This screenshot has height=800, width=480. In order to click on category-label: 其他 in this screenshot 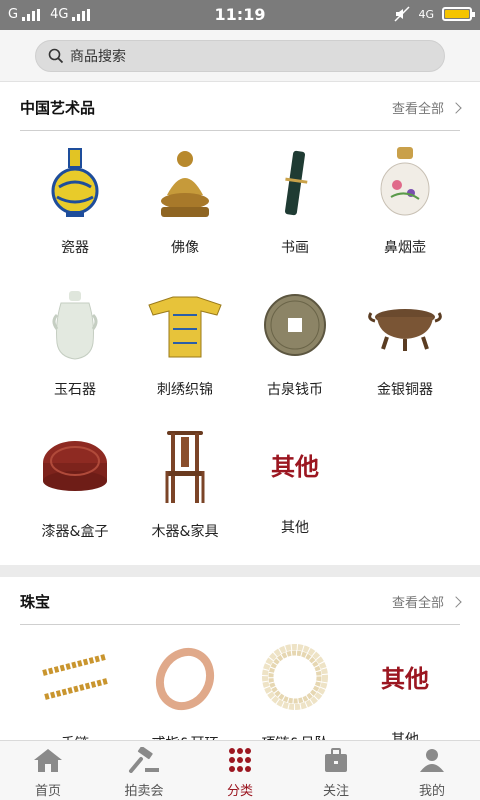, I will do `click(295, 528)`.